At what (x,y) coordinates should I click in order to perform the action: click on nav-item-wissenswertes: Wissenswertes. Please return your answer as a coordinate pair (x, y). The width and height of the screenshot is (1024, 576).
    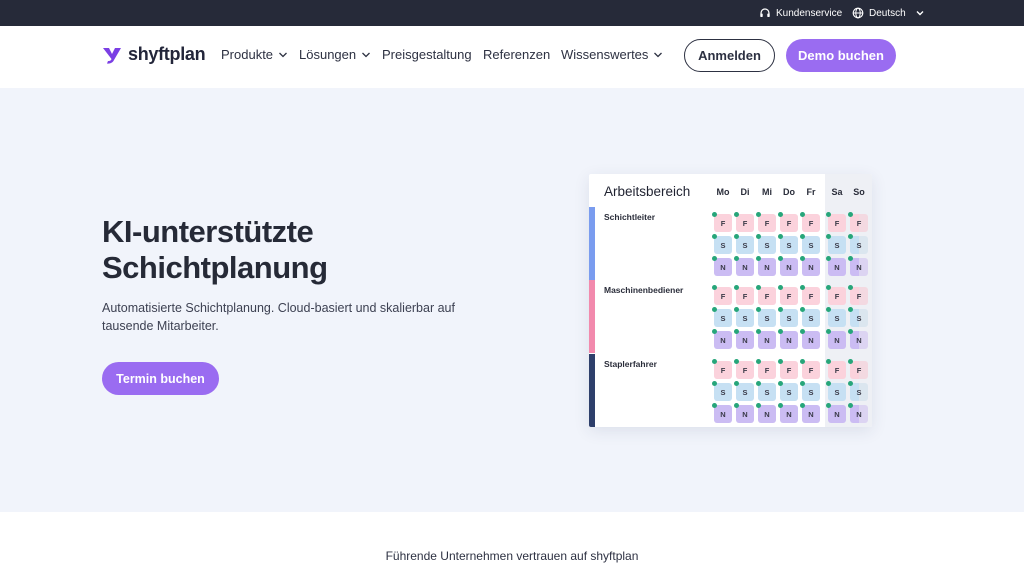
    Looking at the image, I should click on (612, 54).